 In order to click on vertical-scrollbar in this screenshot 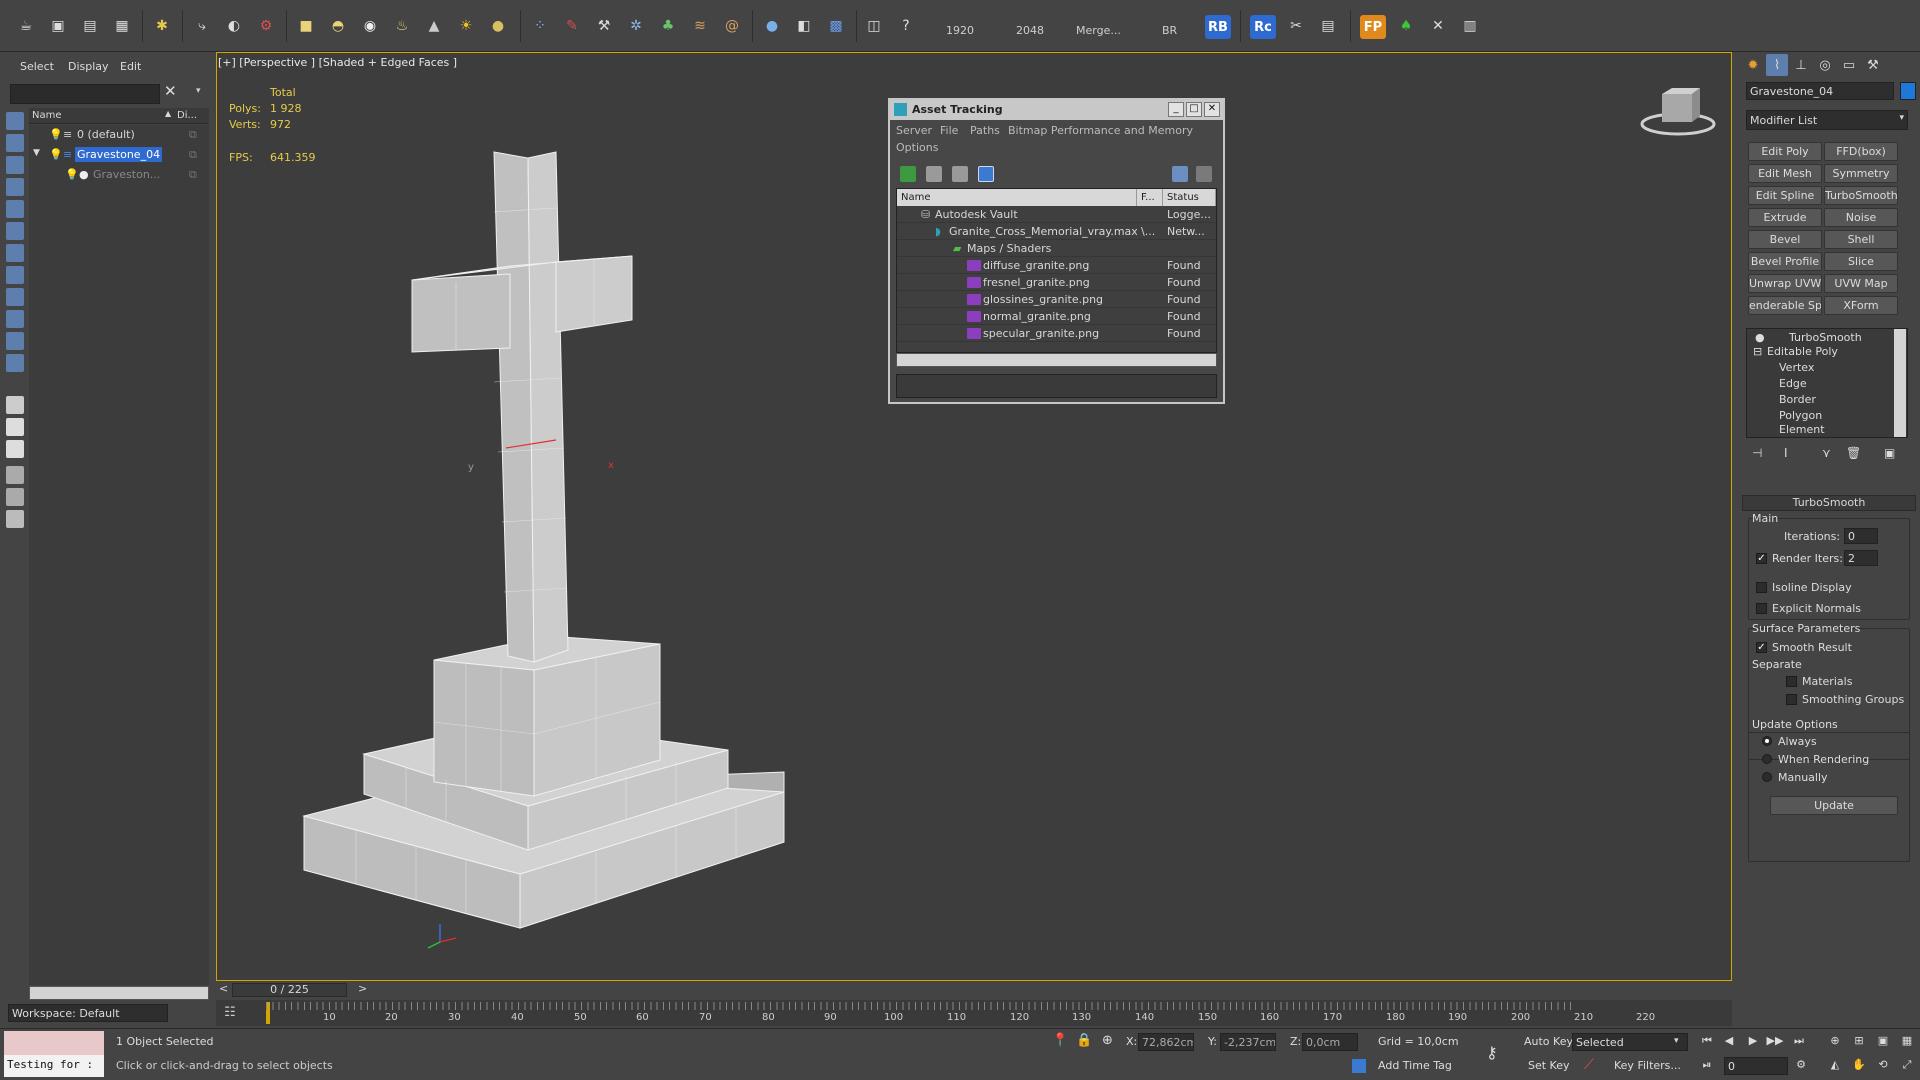, I will do `click(1900, 383)`.